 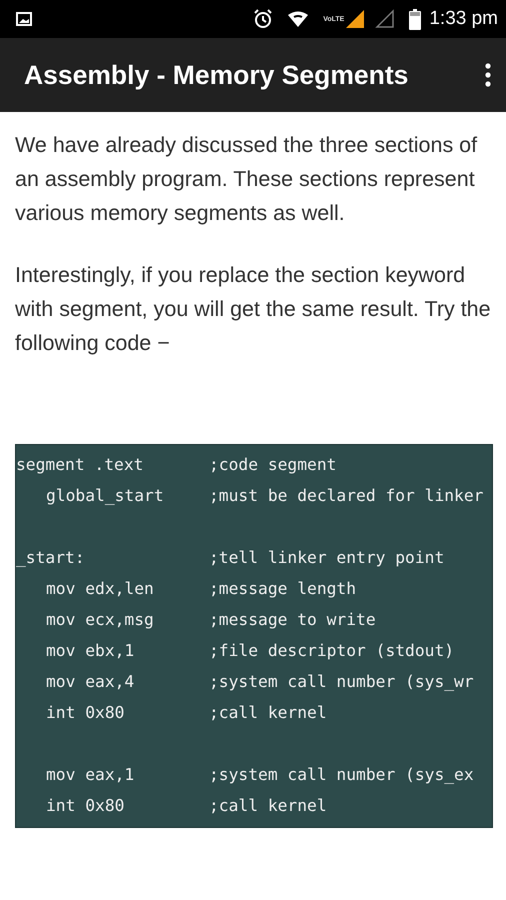 I want to click on code-comment: ;system call number (sys_wr, so click(x=341, y=681).